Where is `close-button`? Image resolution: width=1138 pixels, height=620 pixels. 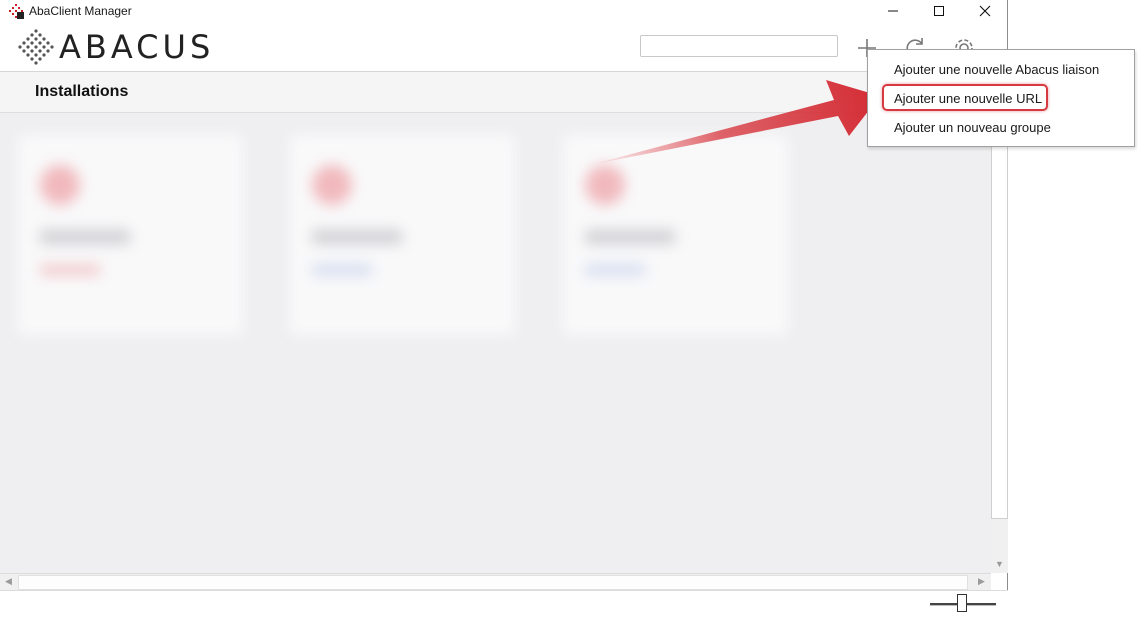 close-button is located at coordinates (985, 11).